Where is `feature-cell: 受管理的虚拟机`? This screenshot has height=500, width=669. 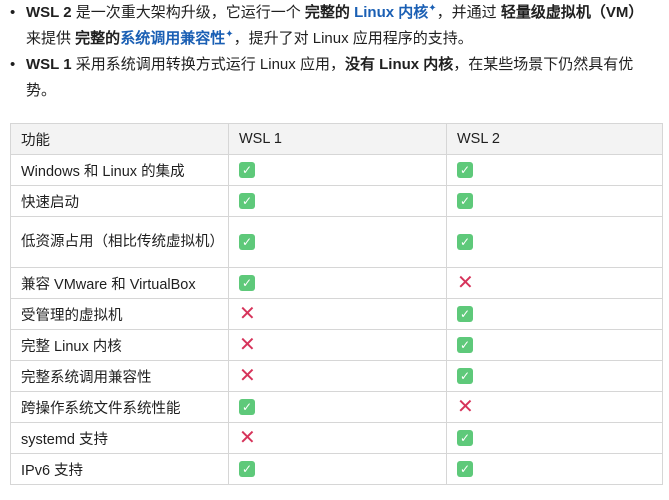
feature-cell: 受管理的虚拟机 is located at coordinates (119, 314).